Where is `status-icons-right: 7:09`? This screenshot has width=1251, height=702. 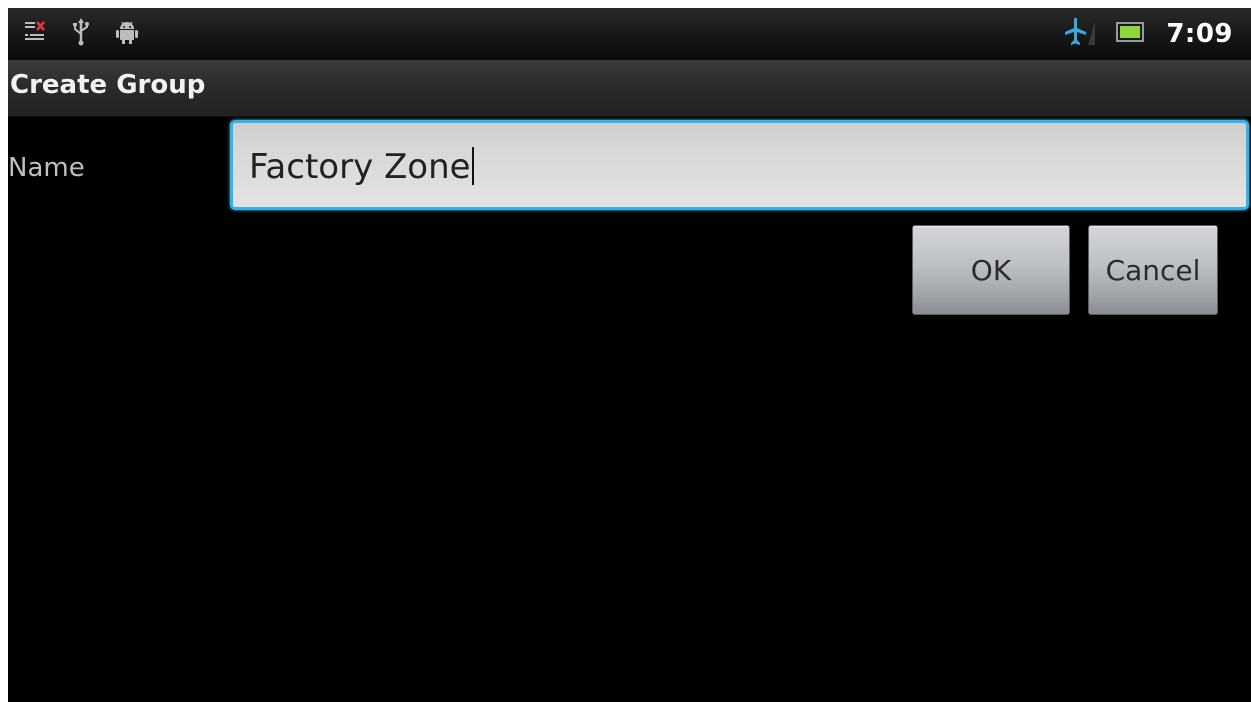 status-icons-right: 7:09 is located at coordinates (1147, 34).